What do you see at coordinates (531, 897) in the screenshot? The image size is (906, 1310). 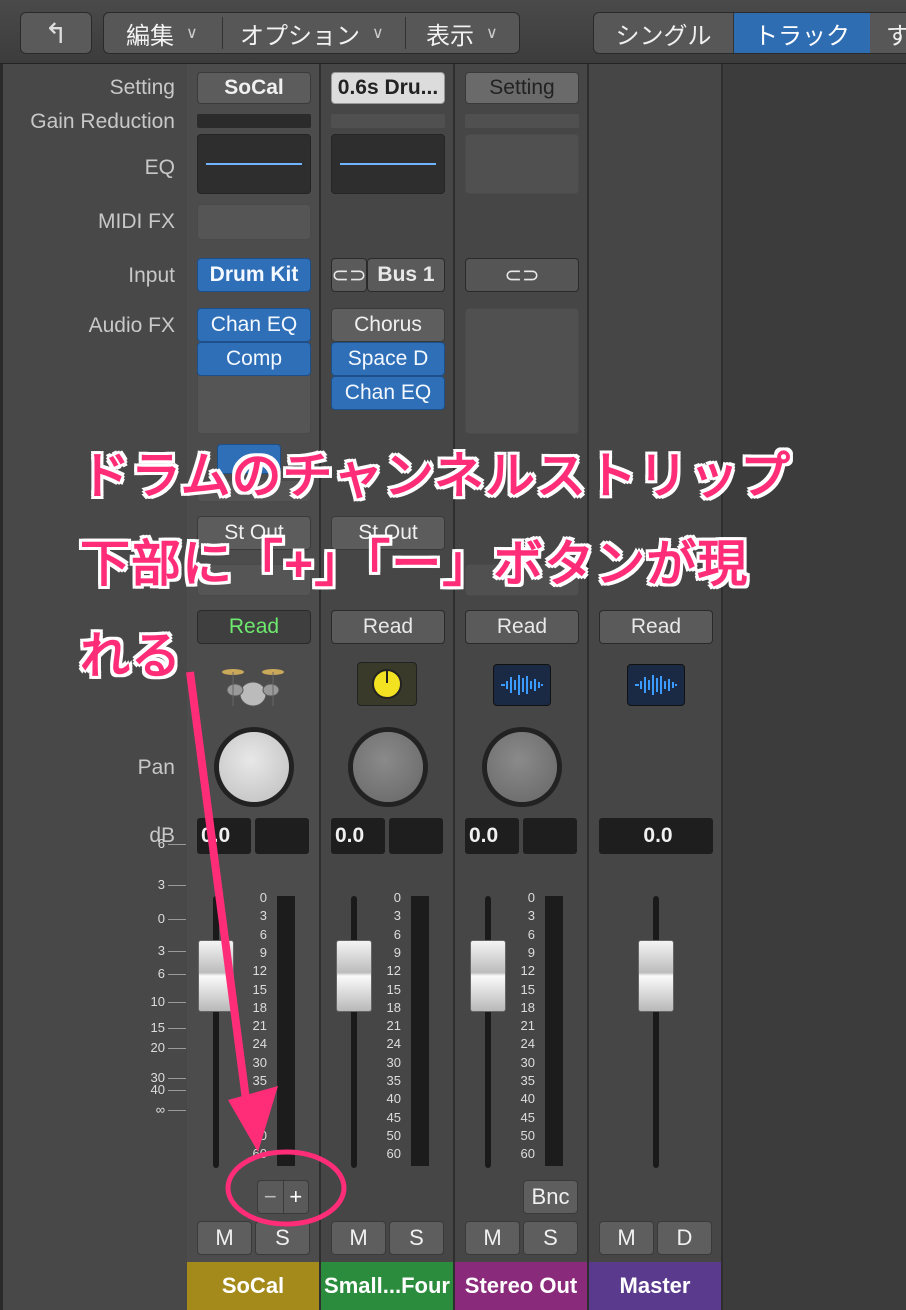 I see `meter-scale-tick: 0` at bounding box center [531, 897].